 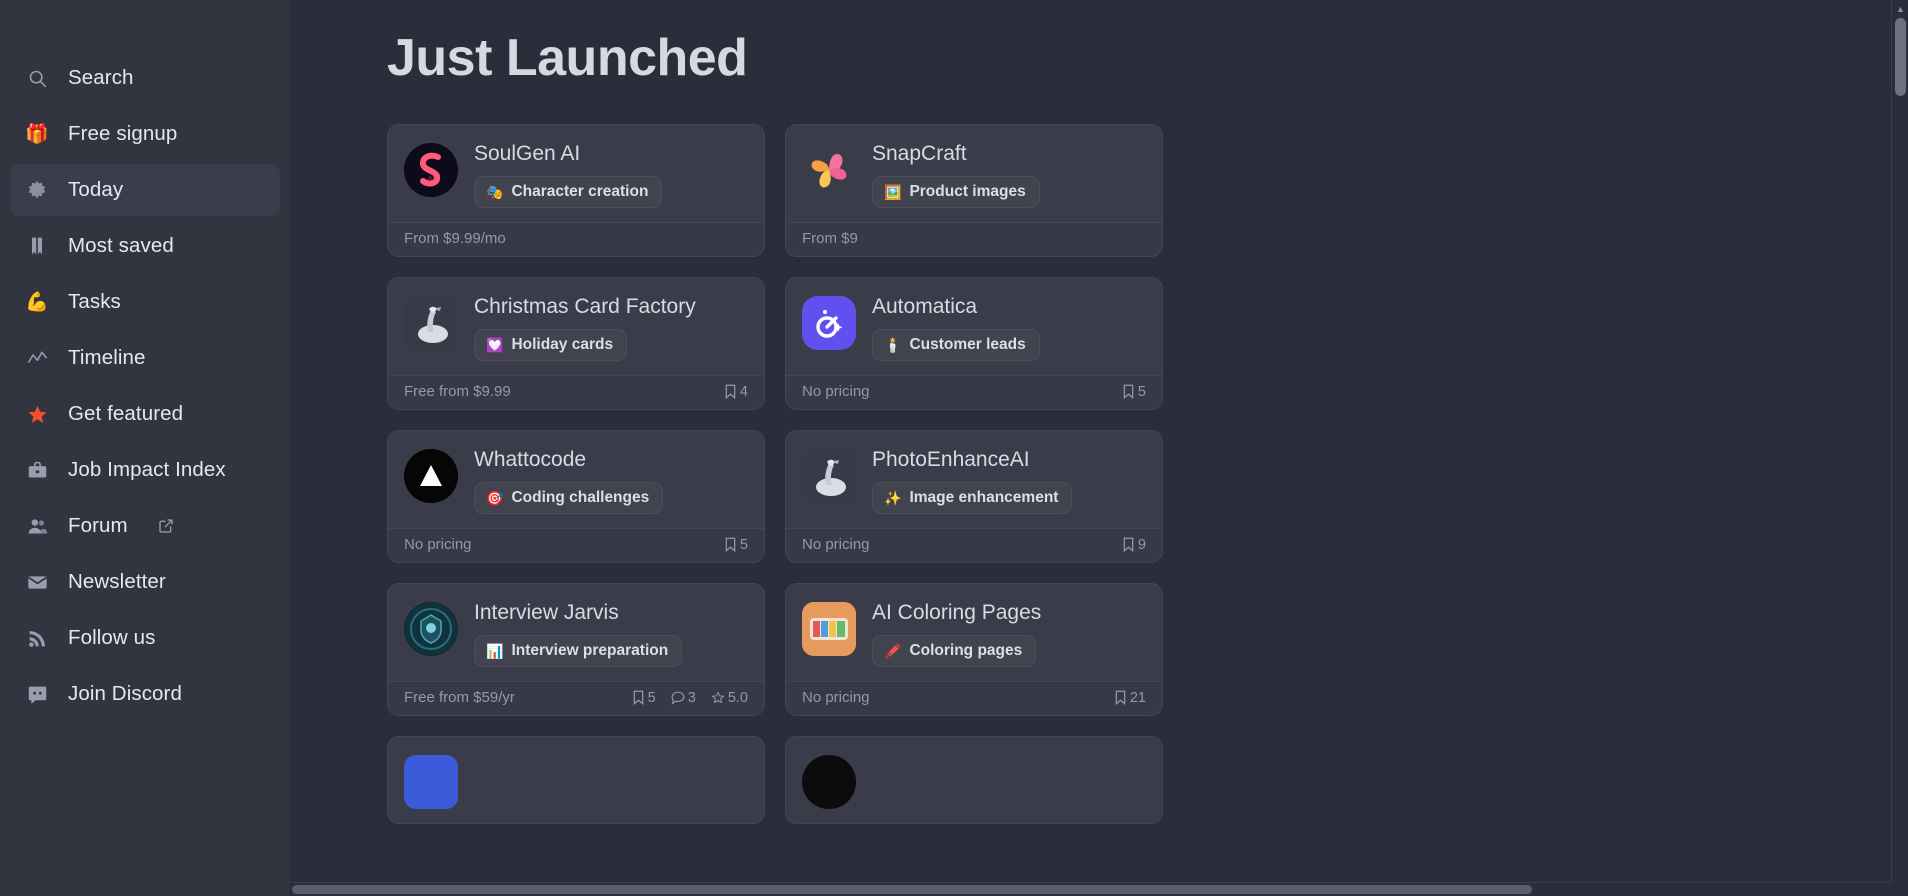 I want to click on rating-metric: 5.0, so click(x=729, y=698).